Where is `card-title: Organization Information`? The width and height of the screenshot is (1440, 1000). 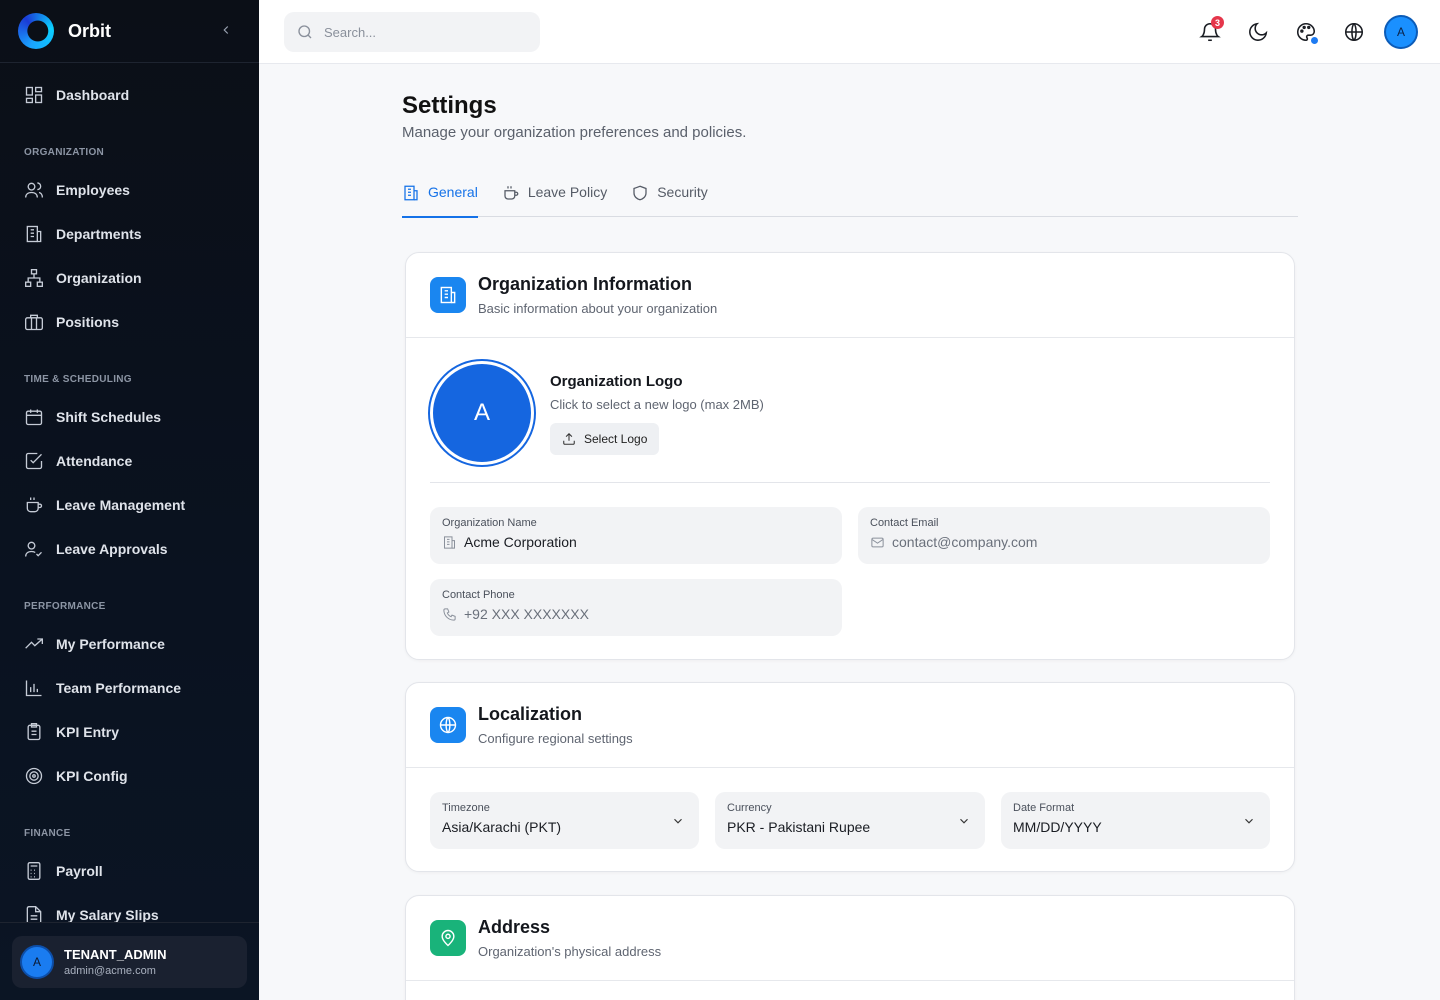
card-title: Organization Information is located at coordinates (585, 284).